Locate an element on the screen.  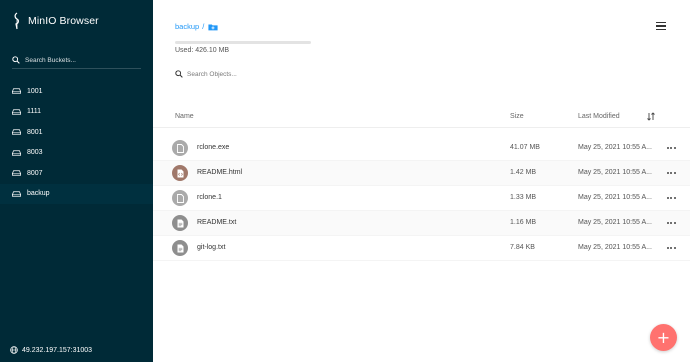
menu-button is located at coordinates (662, 26).